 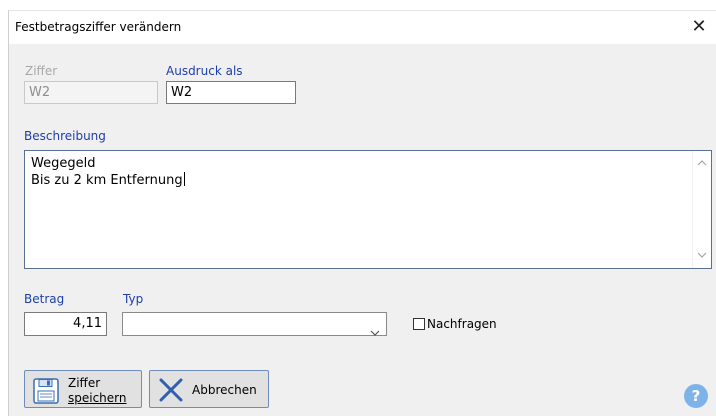 What do you see at coordinates (171, 392) in the screenshot?
I see `cancel-x-icon` at bounding box center [171, 392].